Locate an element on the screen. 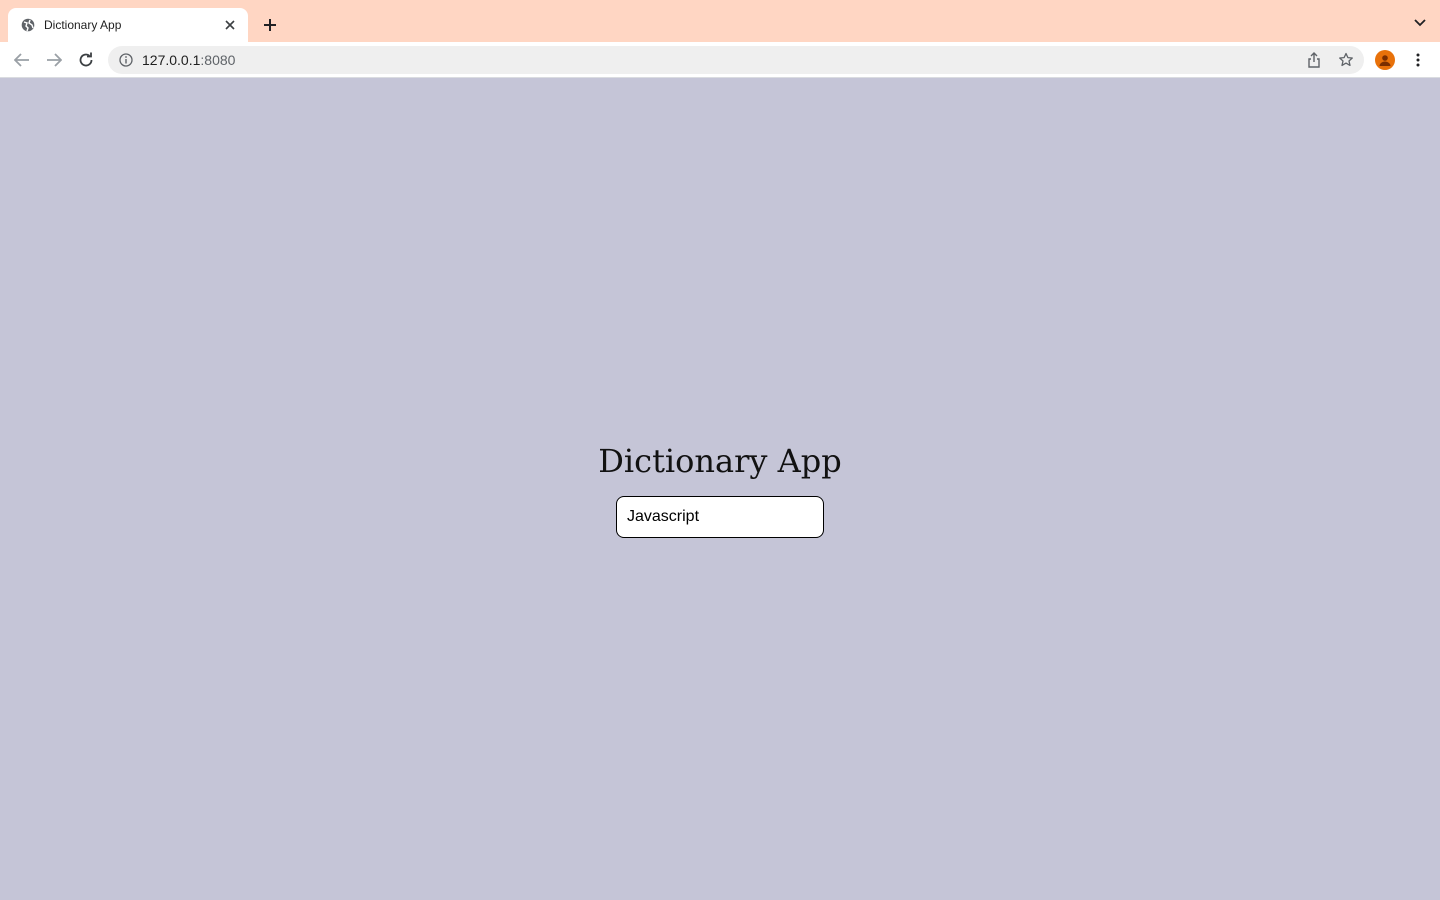  chevron-down-icon is located at coordinates (1420, 23).